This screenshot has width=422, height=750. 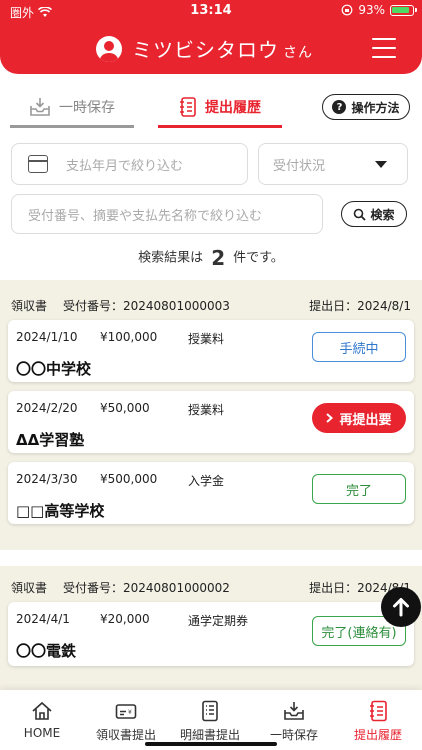 What do you see at coordinates (360, 214) in the screenshot?
I see `search-icon` at bounding box center [360, 214].